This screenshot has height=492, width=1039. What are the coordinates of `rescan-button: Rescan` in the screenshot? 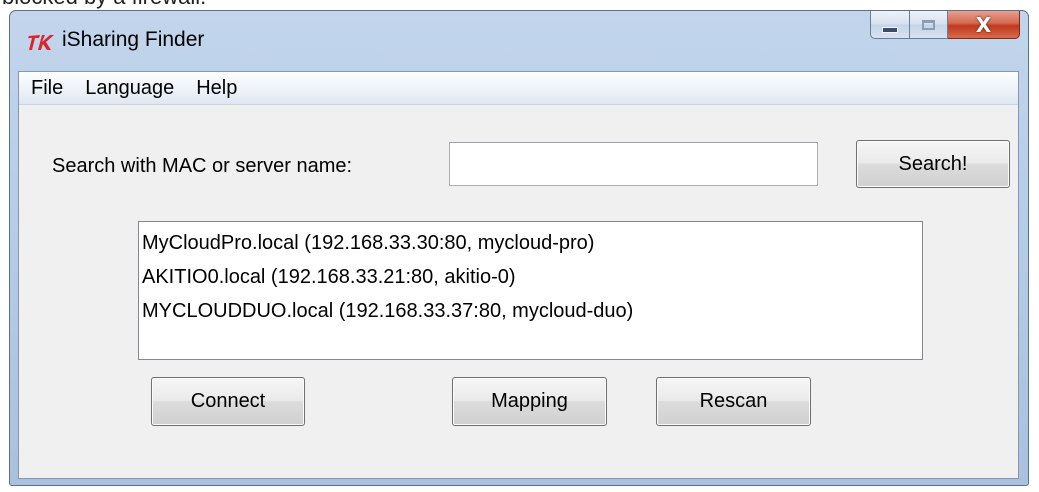 It's located at (733, 401).